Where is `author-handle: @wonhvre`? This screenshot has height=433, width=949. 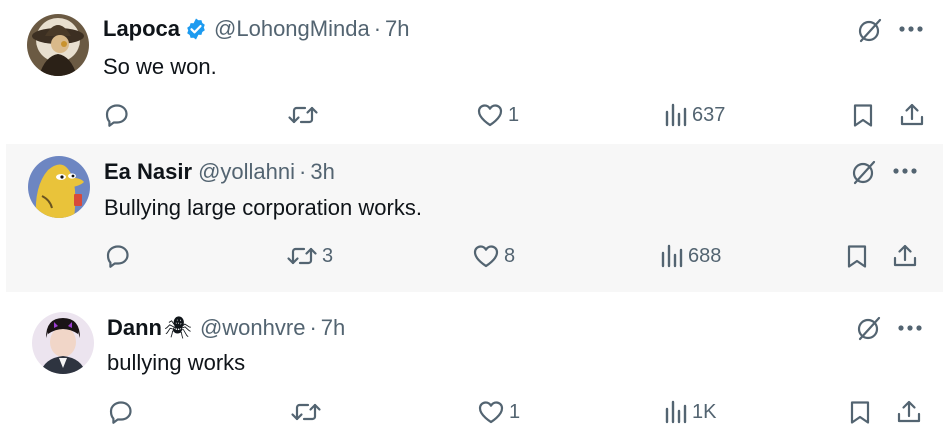
author-handle: @wonhvre is located at coordinates (253, 328).